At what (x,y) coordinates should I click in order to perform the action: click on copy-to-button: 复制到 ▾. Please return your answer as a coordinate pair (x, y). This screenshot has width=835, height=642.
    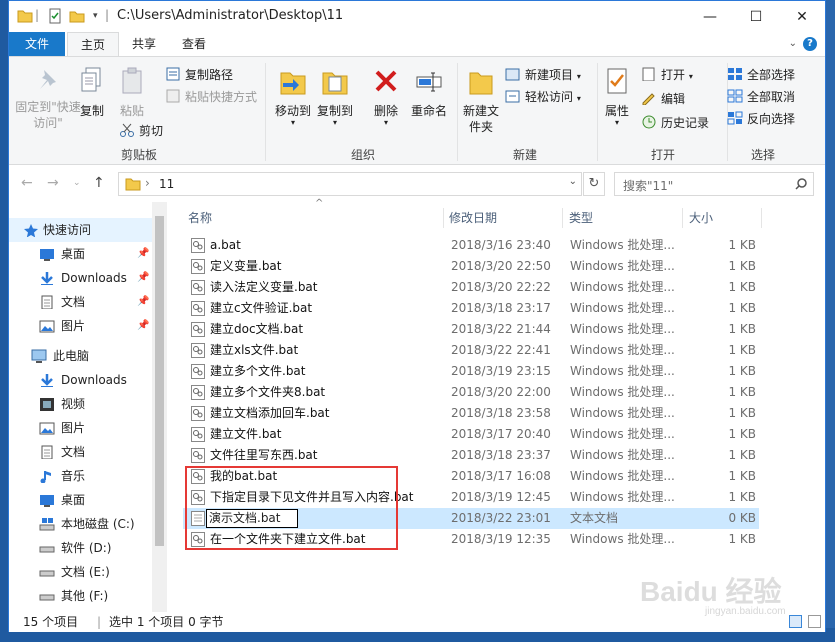
    Looking at the image, I should click on (335, 97).